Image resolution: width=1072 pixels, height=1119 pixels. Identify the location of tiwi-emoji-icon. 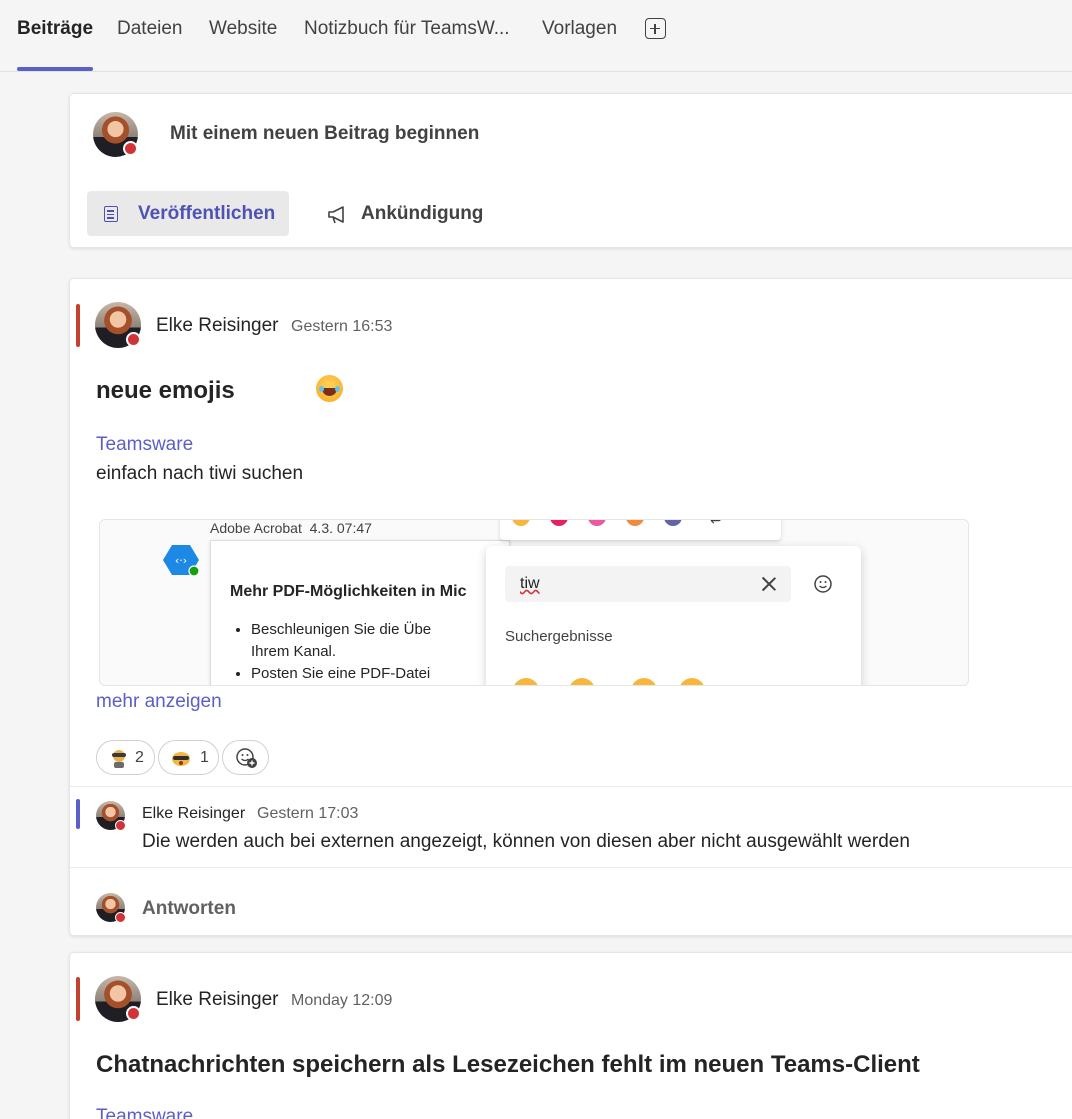
(119, 759).